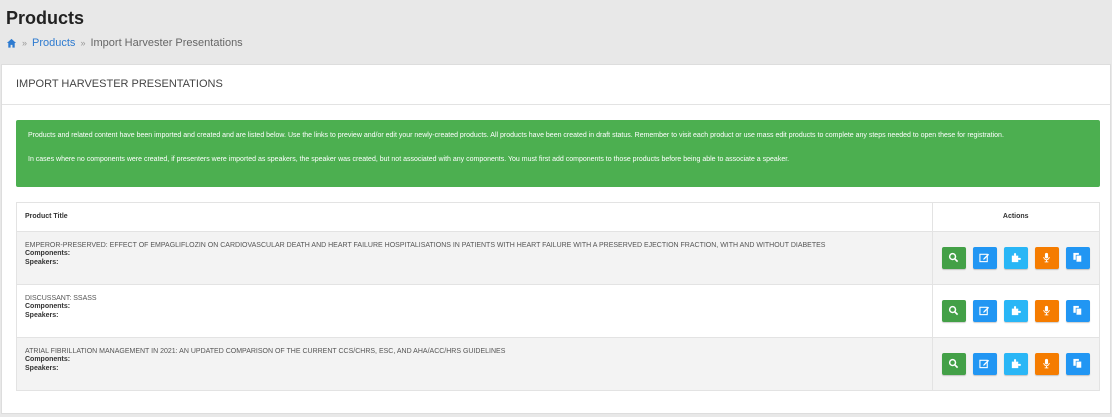 The image size is (1112, 417). What do you see at coordinates (1015, 217) in the screenshot?
I see `column-header-actions: Actions` at bounding box center [1015, 217].